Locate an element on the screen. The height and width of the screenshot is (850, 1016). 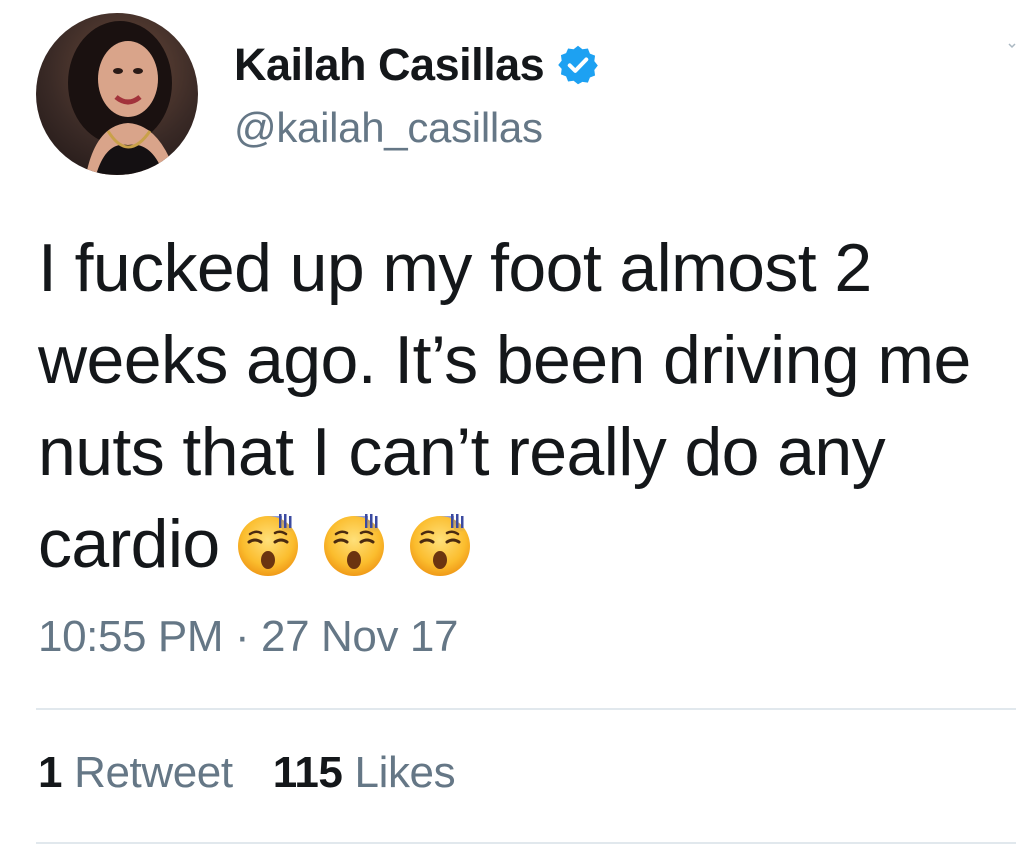
avatar is located at coordinates (117, 94).